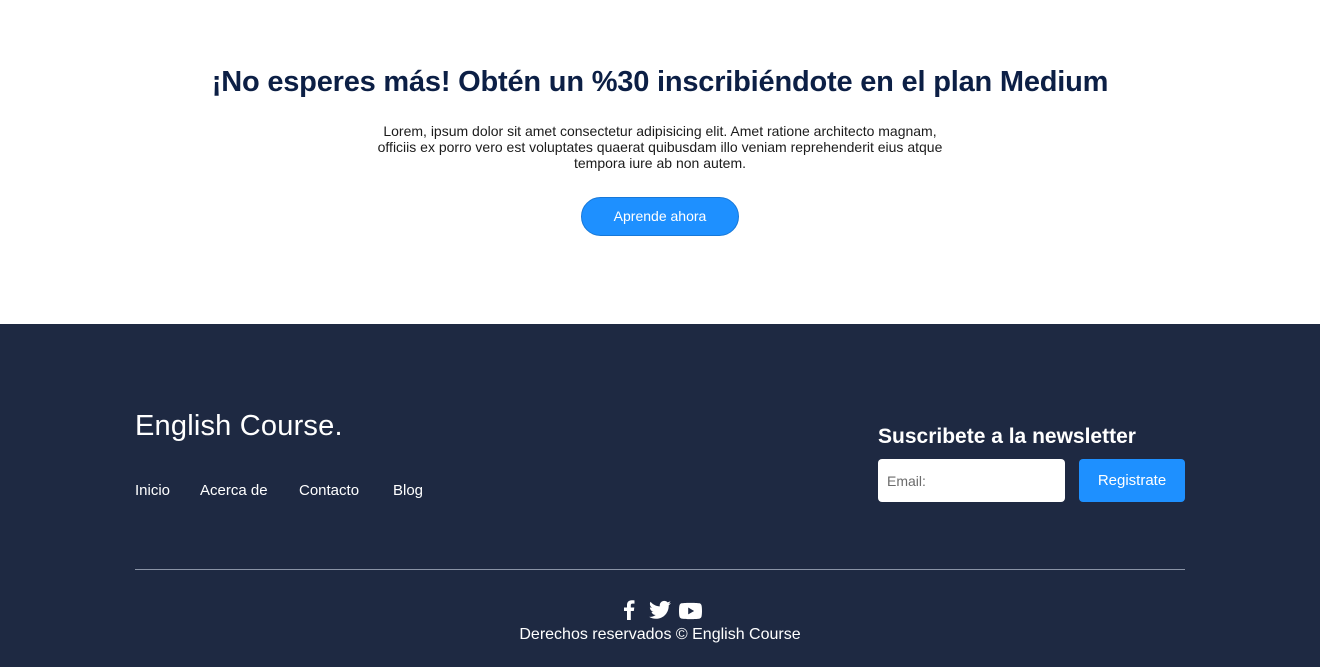  Describe the element at coordinates (660, 216) in the screenshot. I see `learn-now-button: Aprende ahora` at that location.